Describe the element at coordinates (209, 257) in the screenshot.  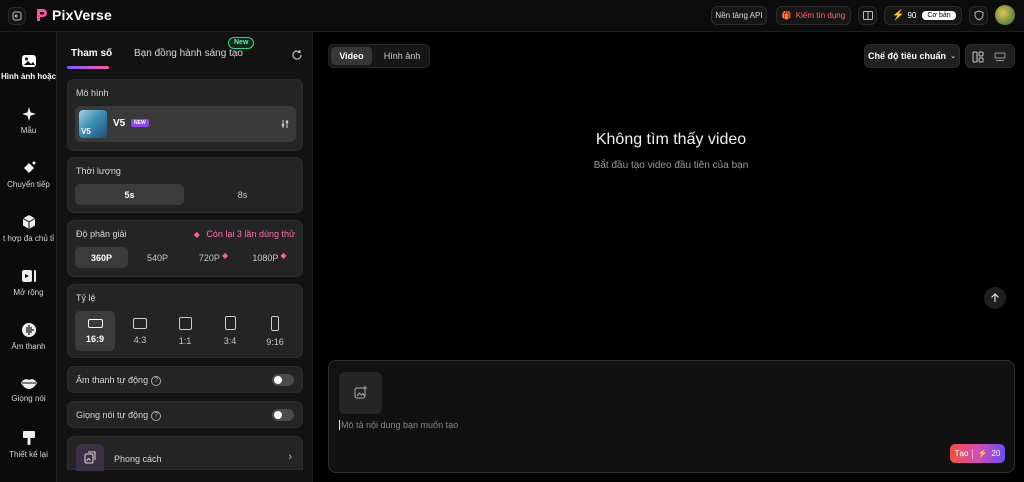
I see `resolution-label: 720P` at that location.